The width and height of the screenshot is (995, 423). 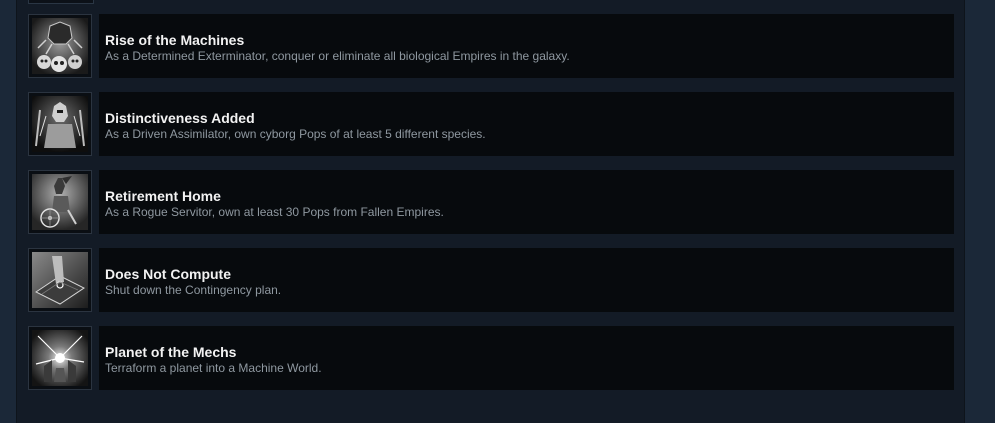 I want to click on wheelchair-alien-icon, so click(x=60, y=202).